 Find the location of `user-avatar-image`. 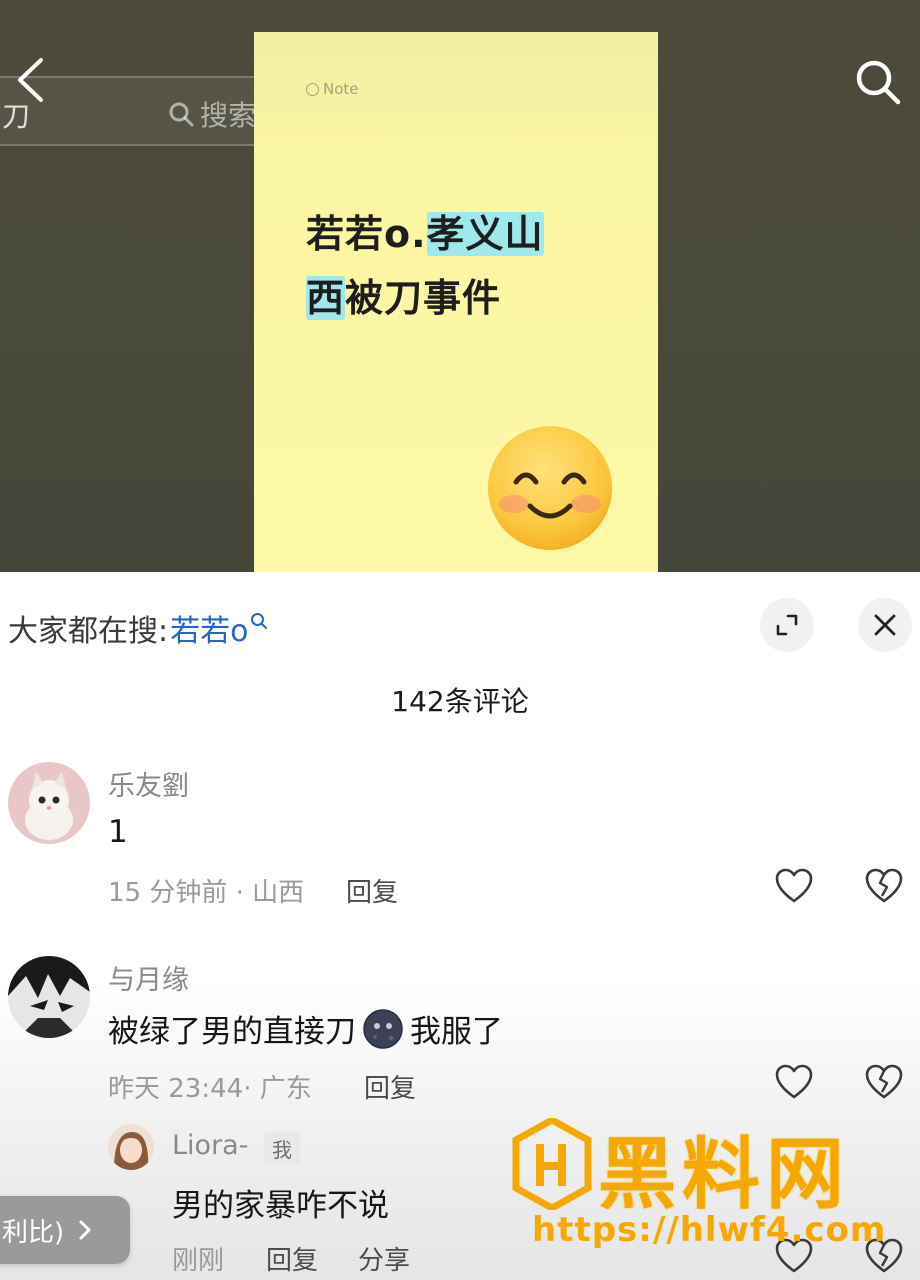

user-avatar-image is located at coordinates (131, 1147).